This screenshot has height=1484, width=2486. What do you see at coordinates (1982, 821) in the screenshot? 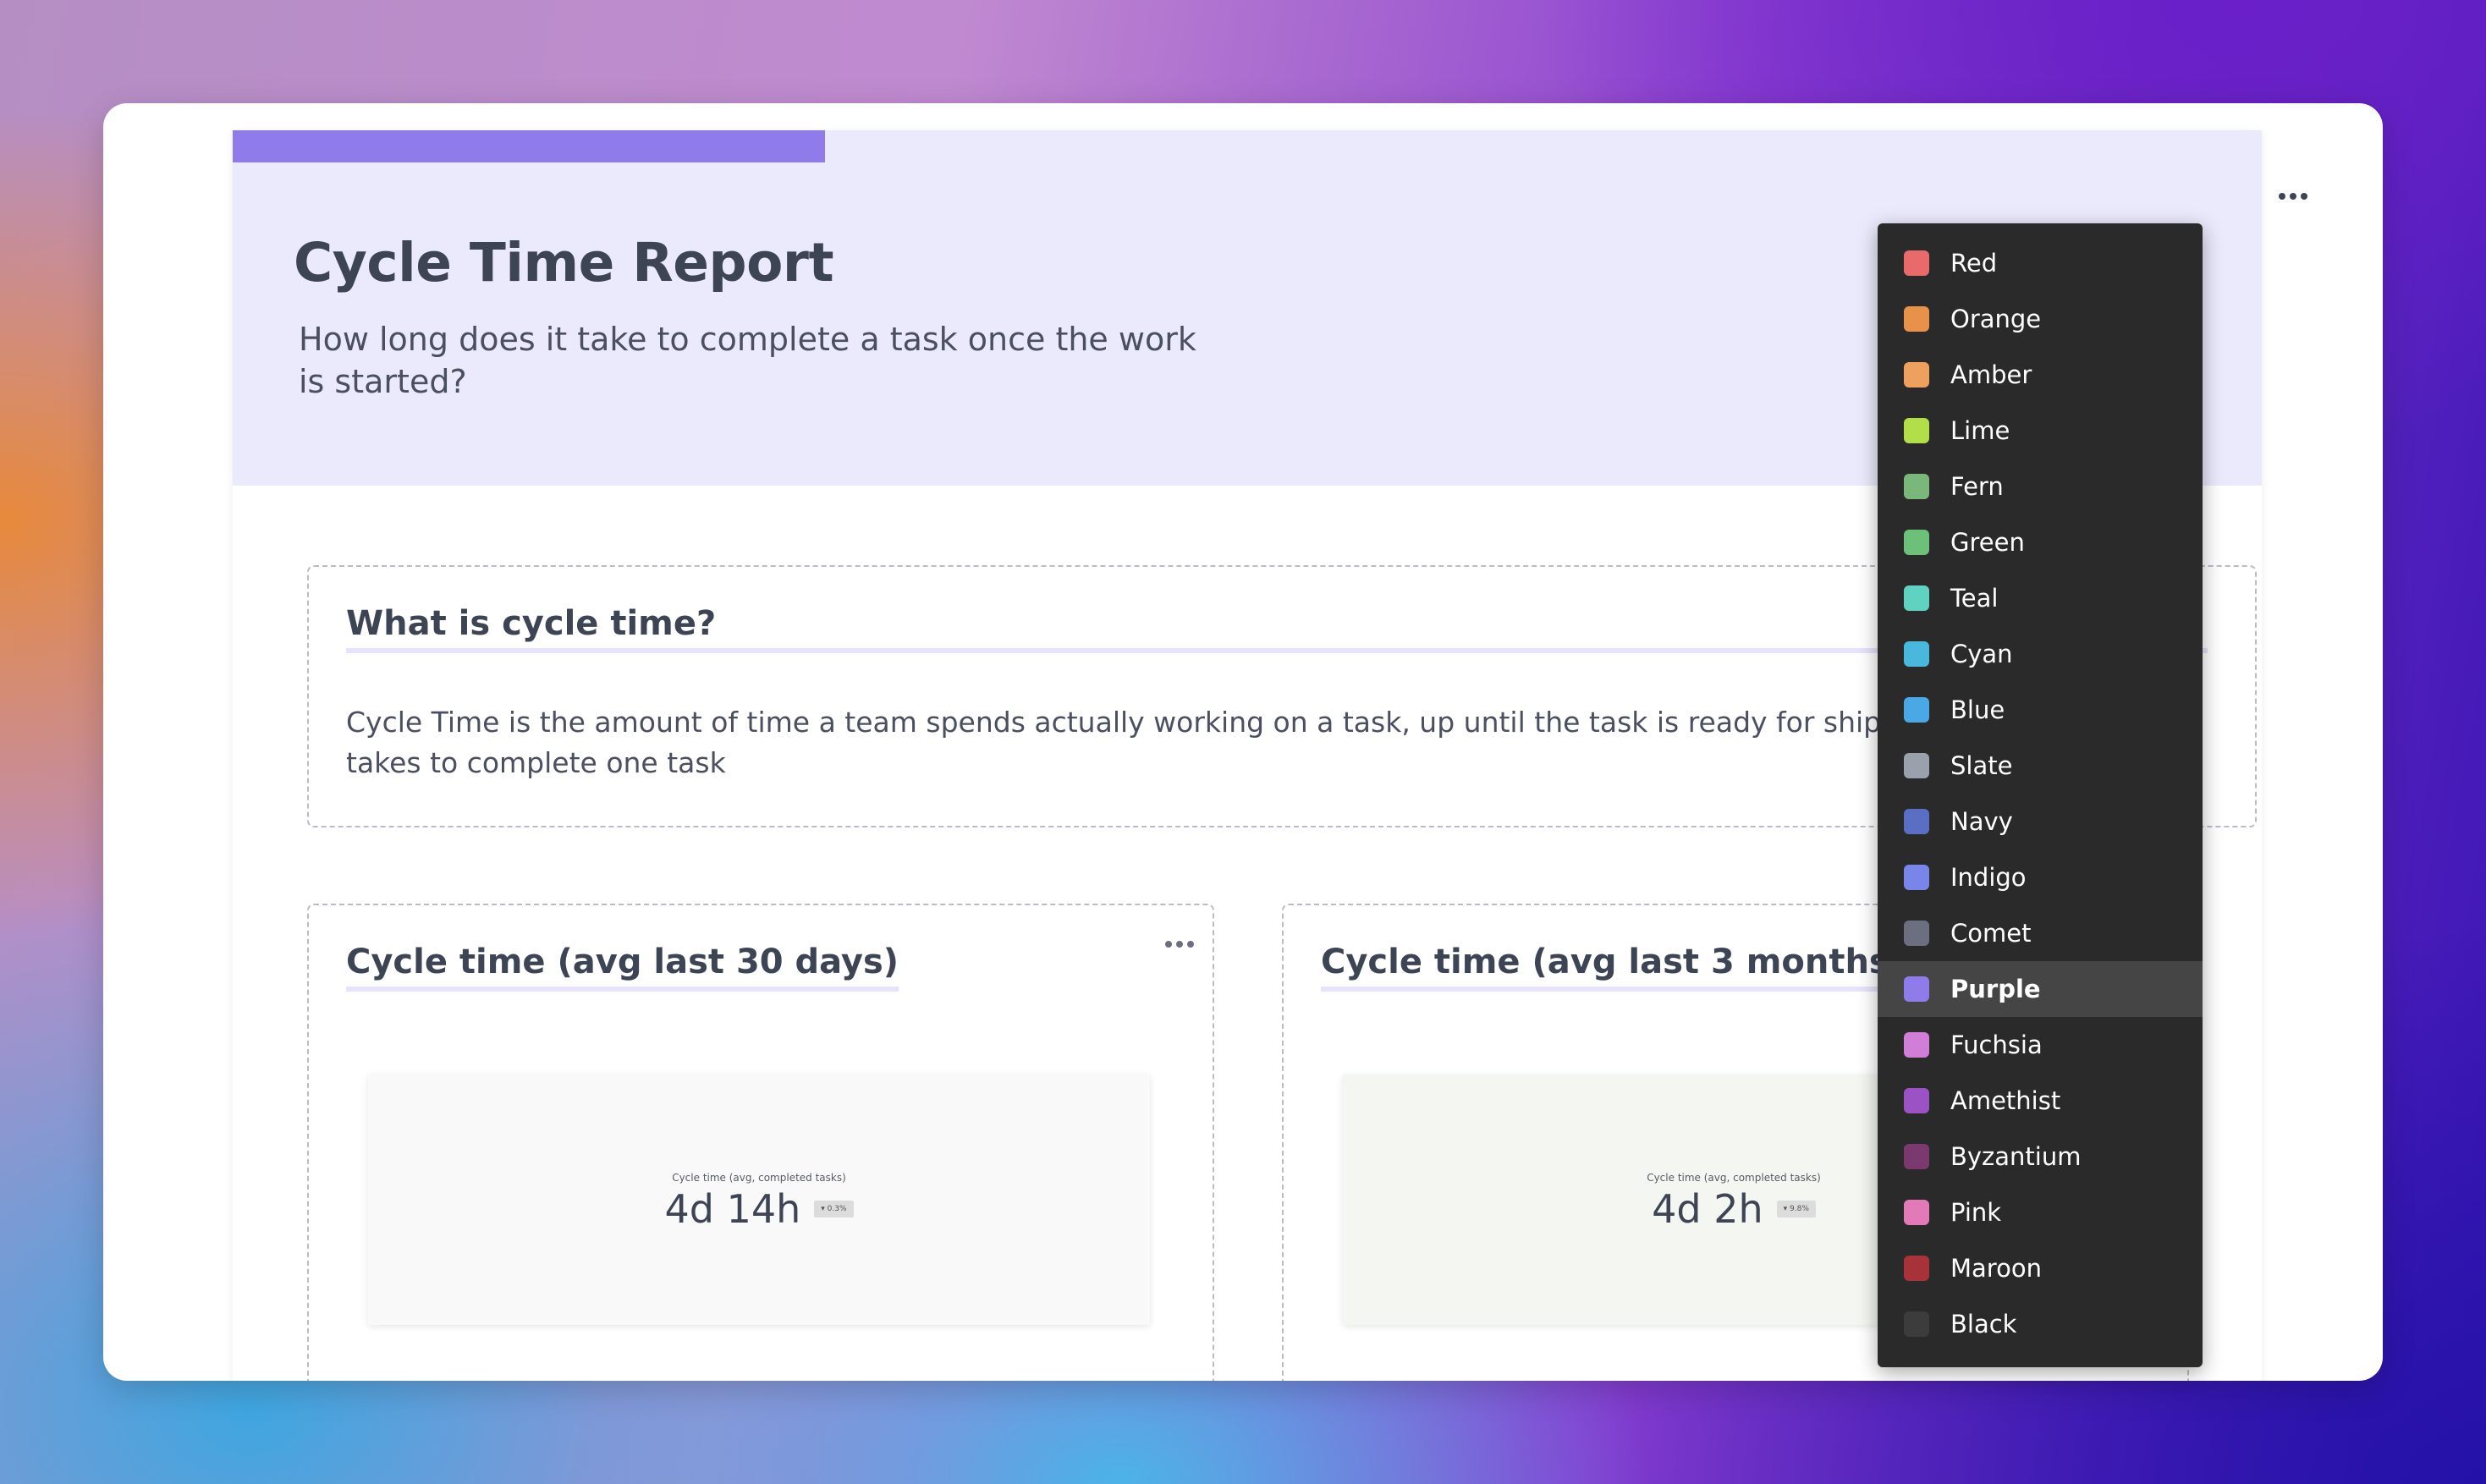
I see `color-option-label: Navy` at bounding box center [1982, 821].